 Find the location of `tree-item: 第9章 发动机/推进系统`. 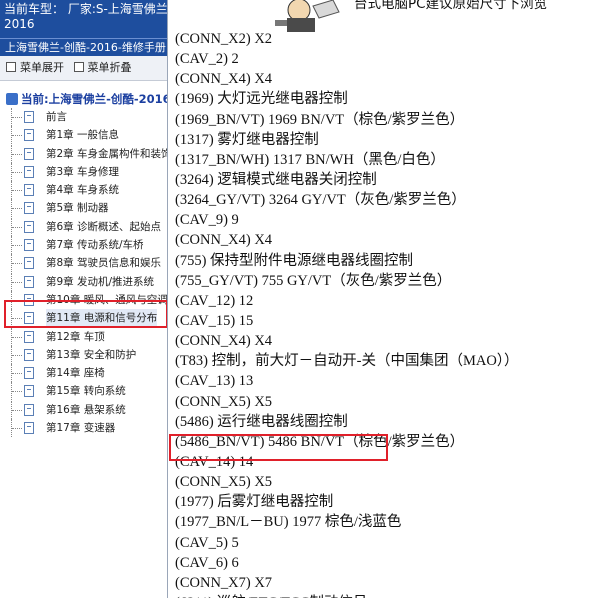

tree-item: 第9章 发动机/推进系统 is located at coordinates (83, 281).